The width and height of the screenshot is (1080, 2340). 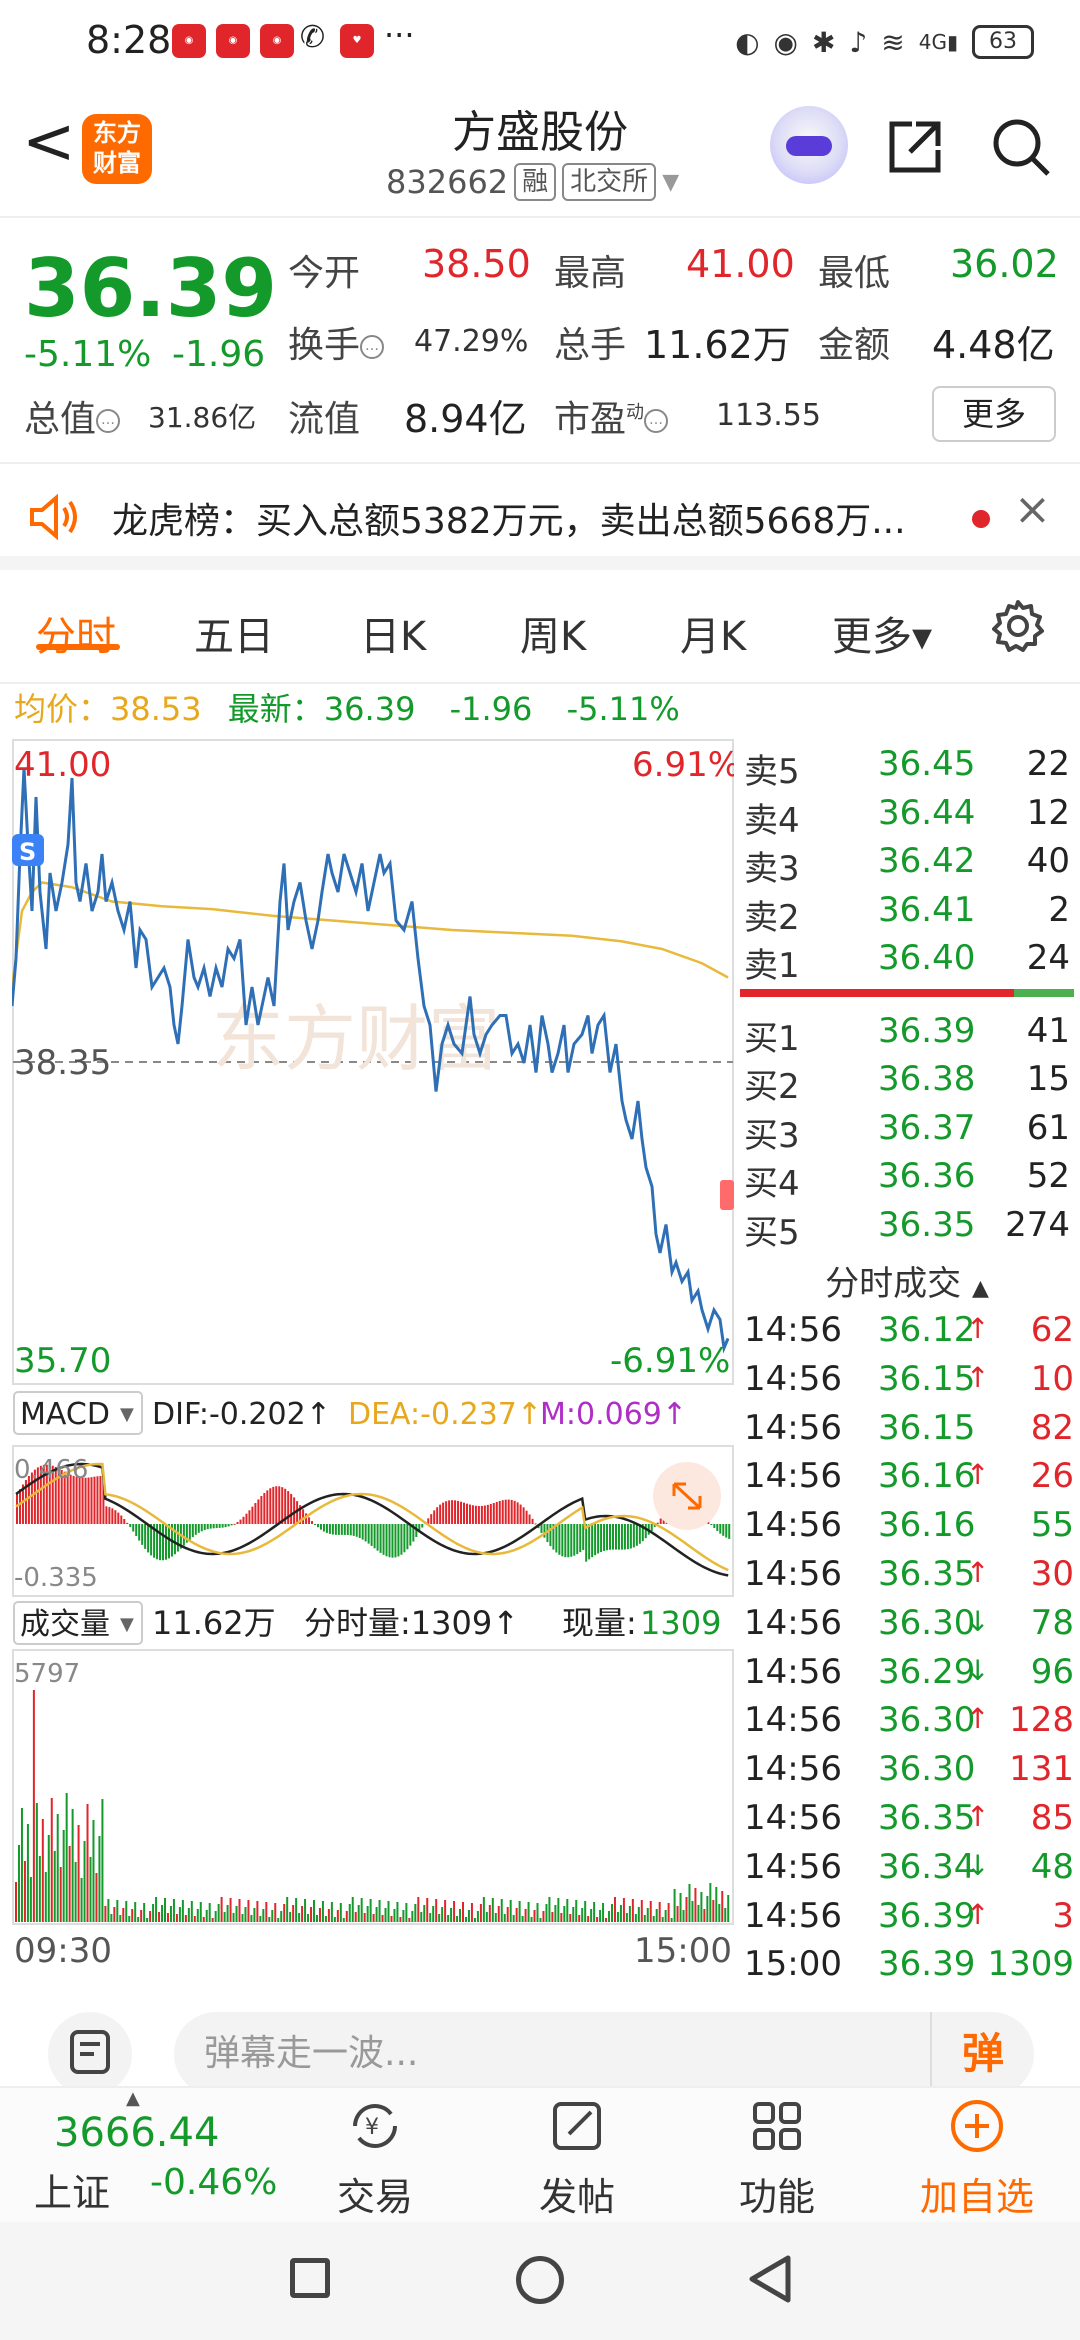 What do you see at coordinates (882, 633) in the screenshot?
I see `tab-more: 更多▾` at bounding box center [882, 633].